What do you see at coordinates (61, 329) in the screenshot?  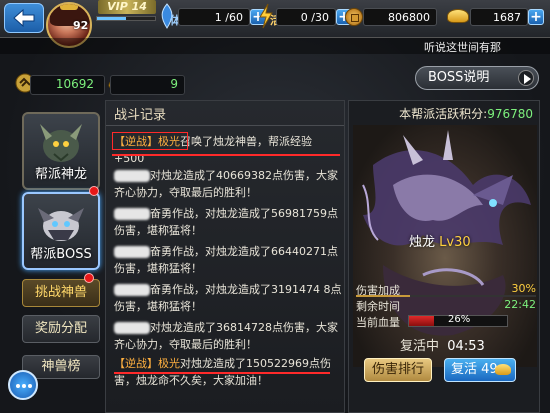 I see `reward-distribution-button: 奖励分配` at bounding box center [61, 329].